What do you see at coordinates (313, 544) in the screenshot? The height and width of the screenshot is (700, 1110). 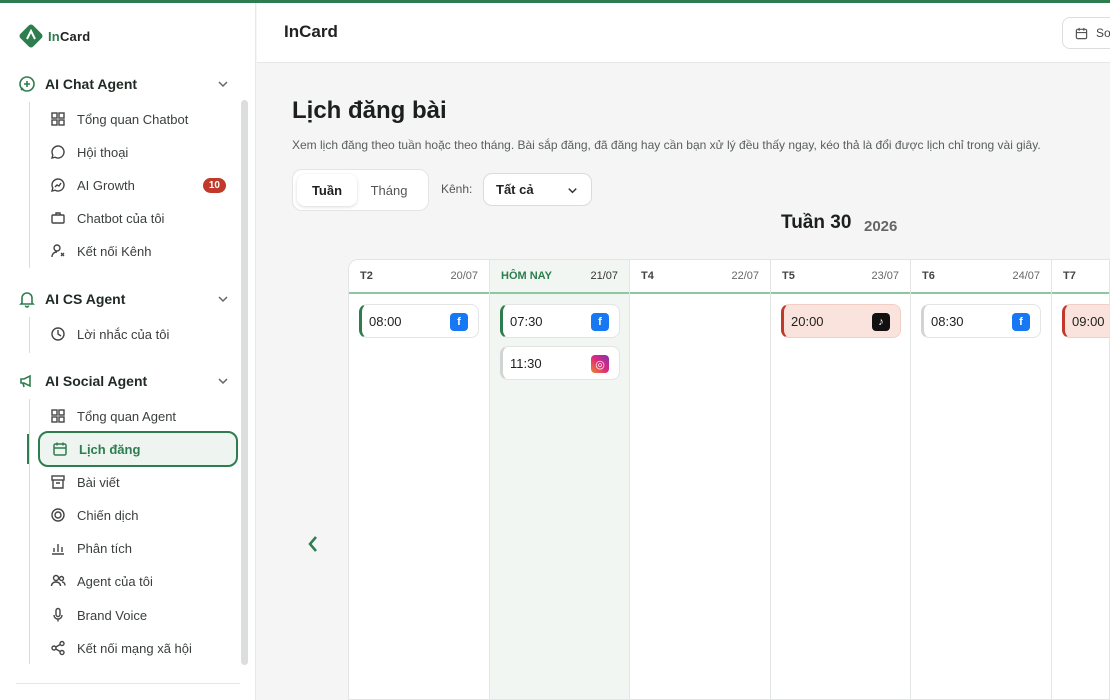 I see `prev-week-chevron-left-icon` at bounding box center [313, 544].